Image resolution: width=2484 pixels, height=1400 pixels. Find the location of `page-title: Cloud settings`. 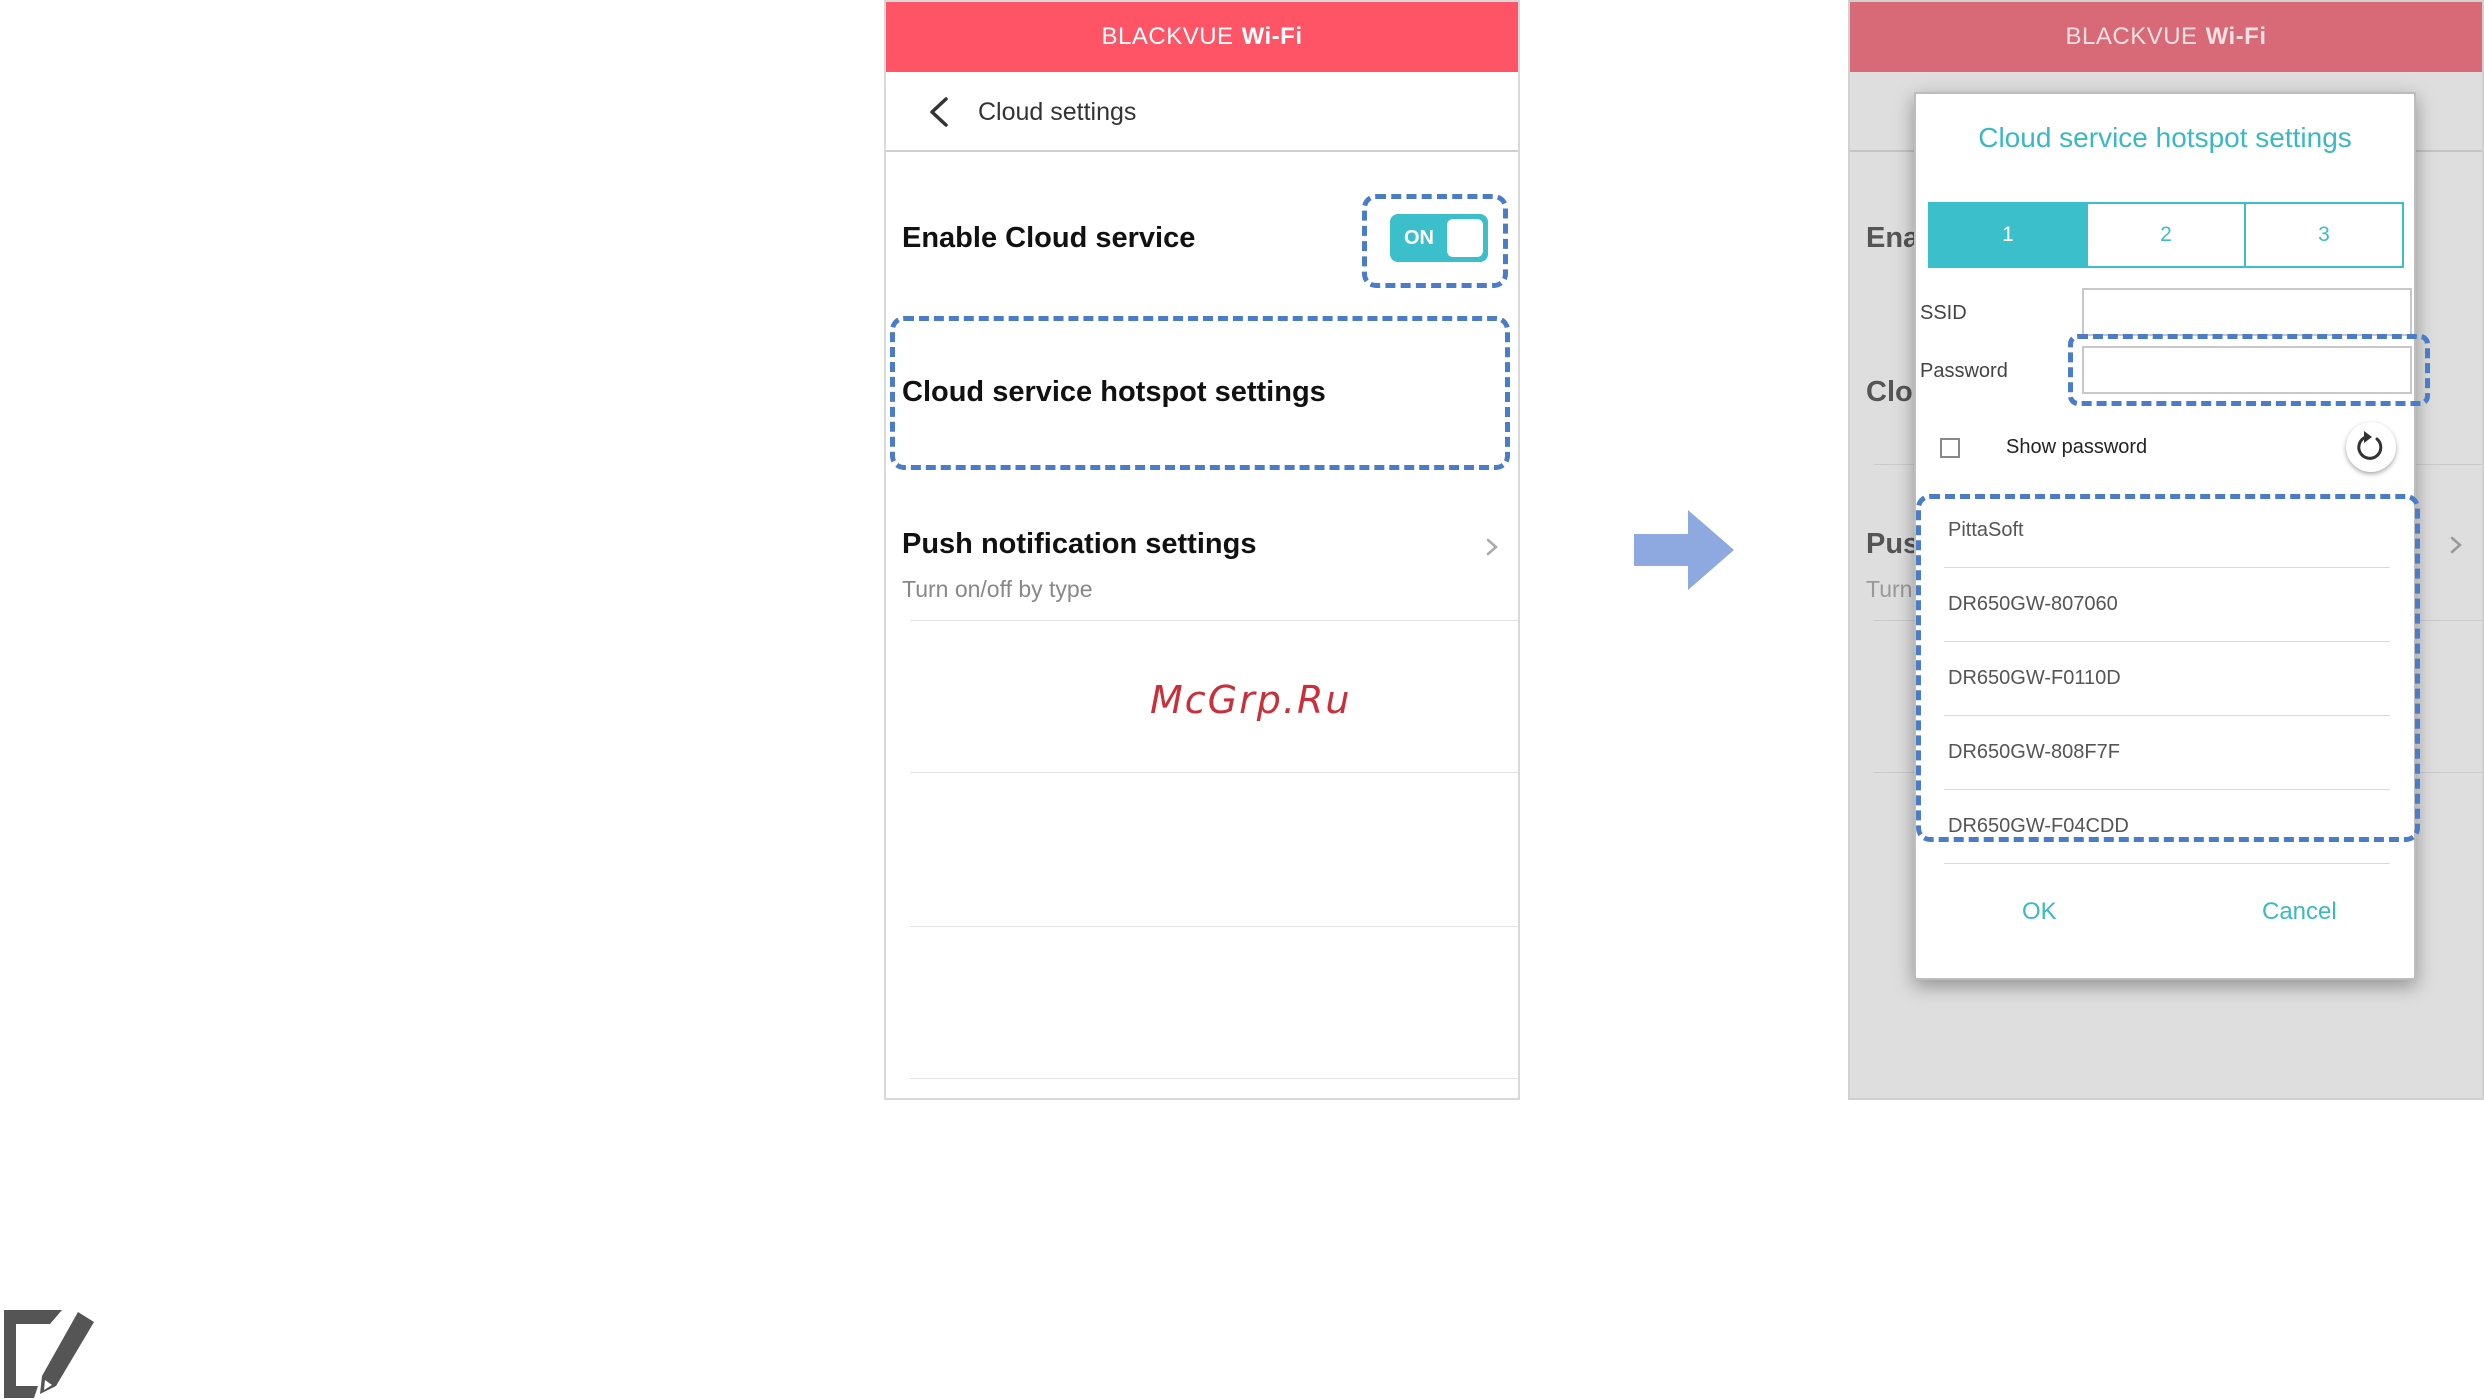

page-title: Cloud settings is located at coordinates (1057, 112).